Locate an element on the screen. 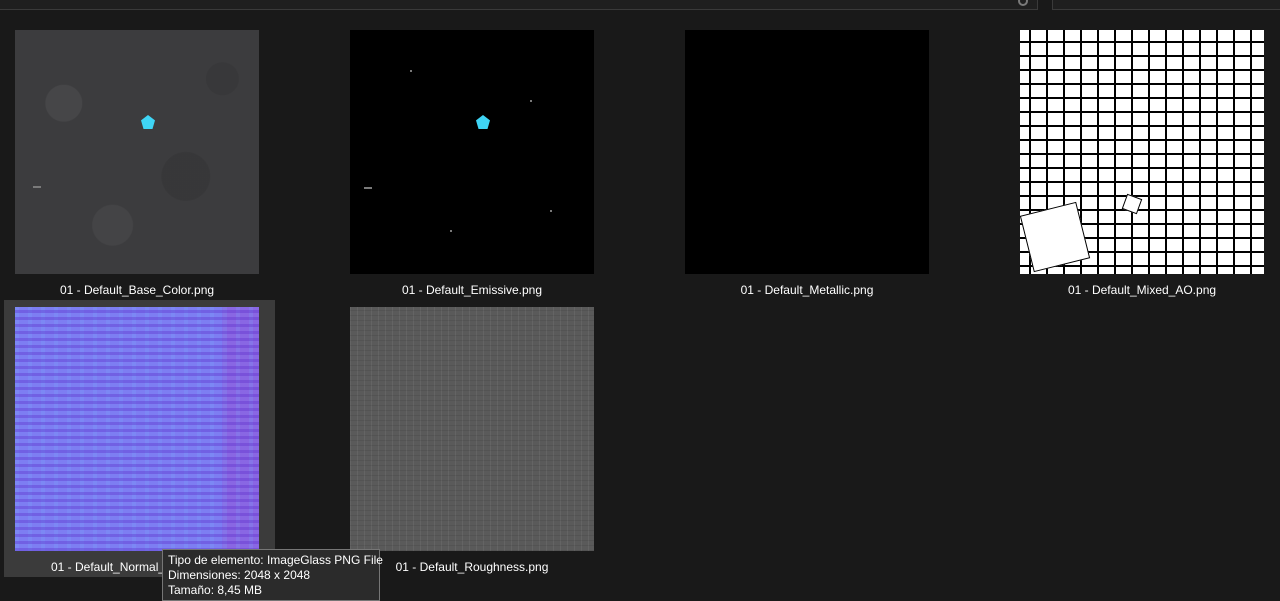 The width and height of the screenshot is (1280, 601). thumbnail-mixed-ao is located at coordinates (1142, 152).